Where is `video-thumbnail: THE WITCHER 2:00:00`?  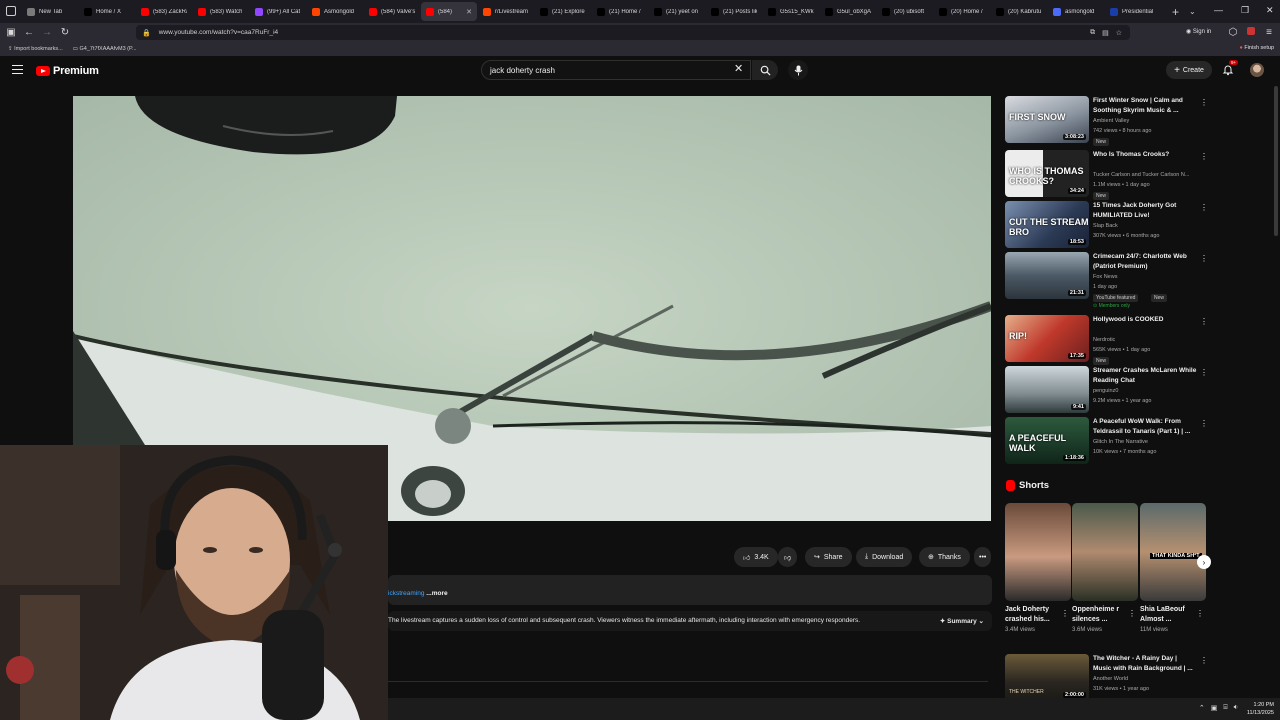 video-thumbnail: THE WITCHER 2:00:00 is located at coordinates (1047, 677).